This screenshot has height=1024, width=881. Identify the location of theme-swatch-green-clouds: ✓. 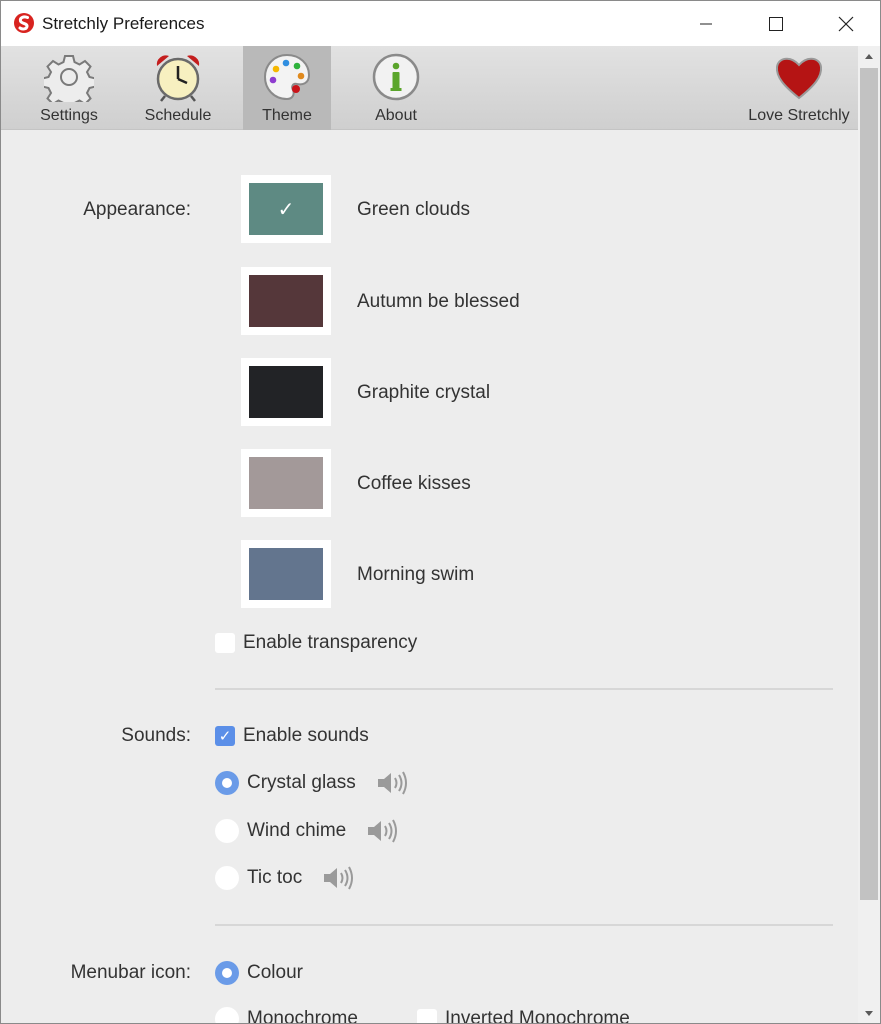
(286, 209).